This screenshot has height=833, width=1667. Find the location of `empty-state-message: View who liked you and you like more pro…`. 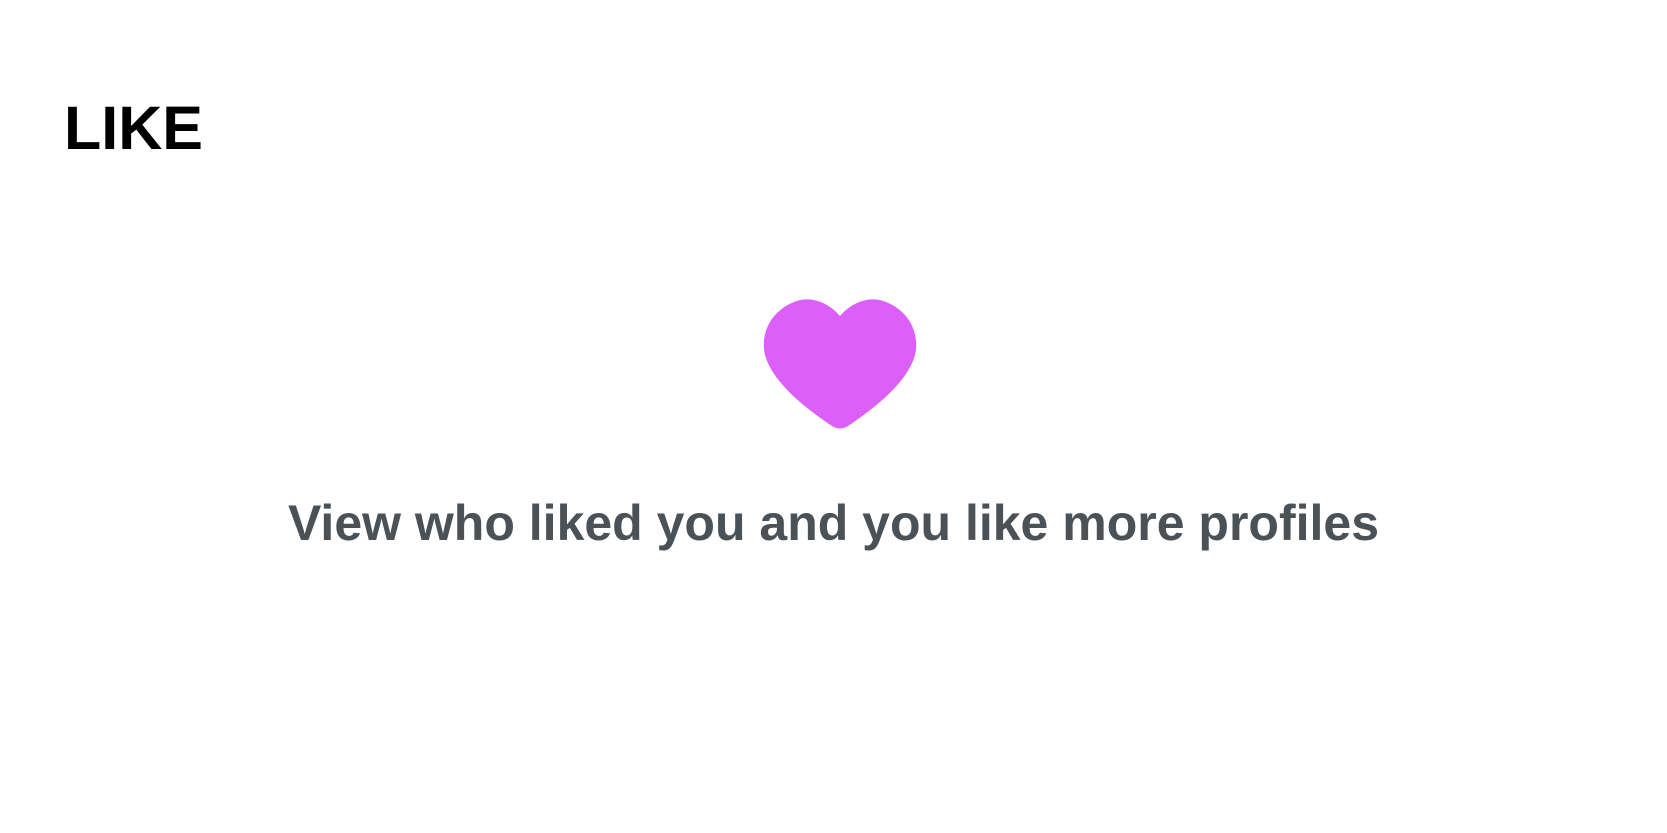

empty-state-message: View who liked you and you like more pro… is located at coordinates (833, 523).